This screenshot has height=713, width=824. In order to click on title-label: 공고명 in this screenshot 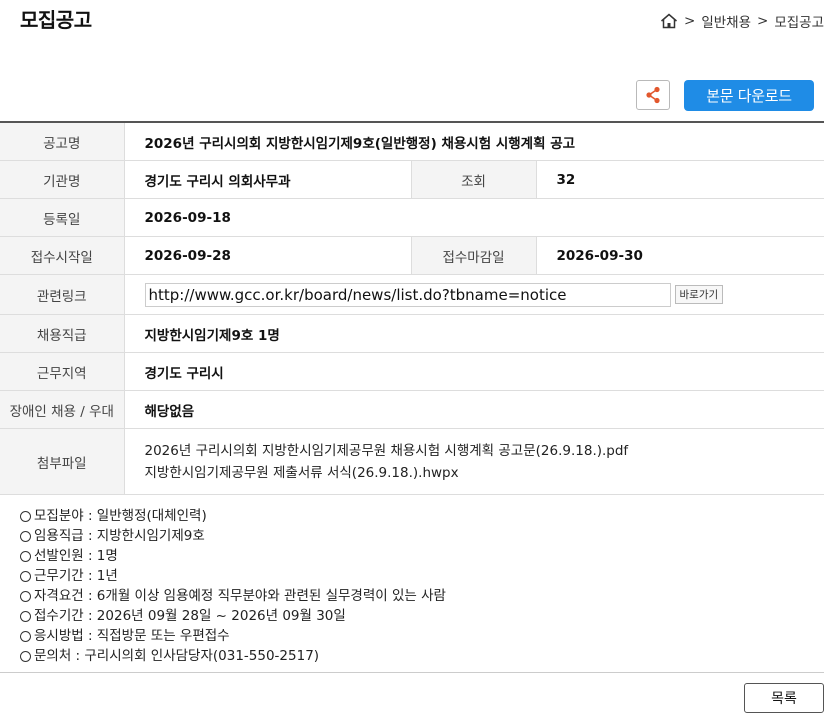, I will do `click(62, 141)`.